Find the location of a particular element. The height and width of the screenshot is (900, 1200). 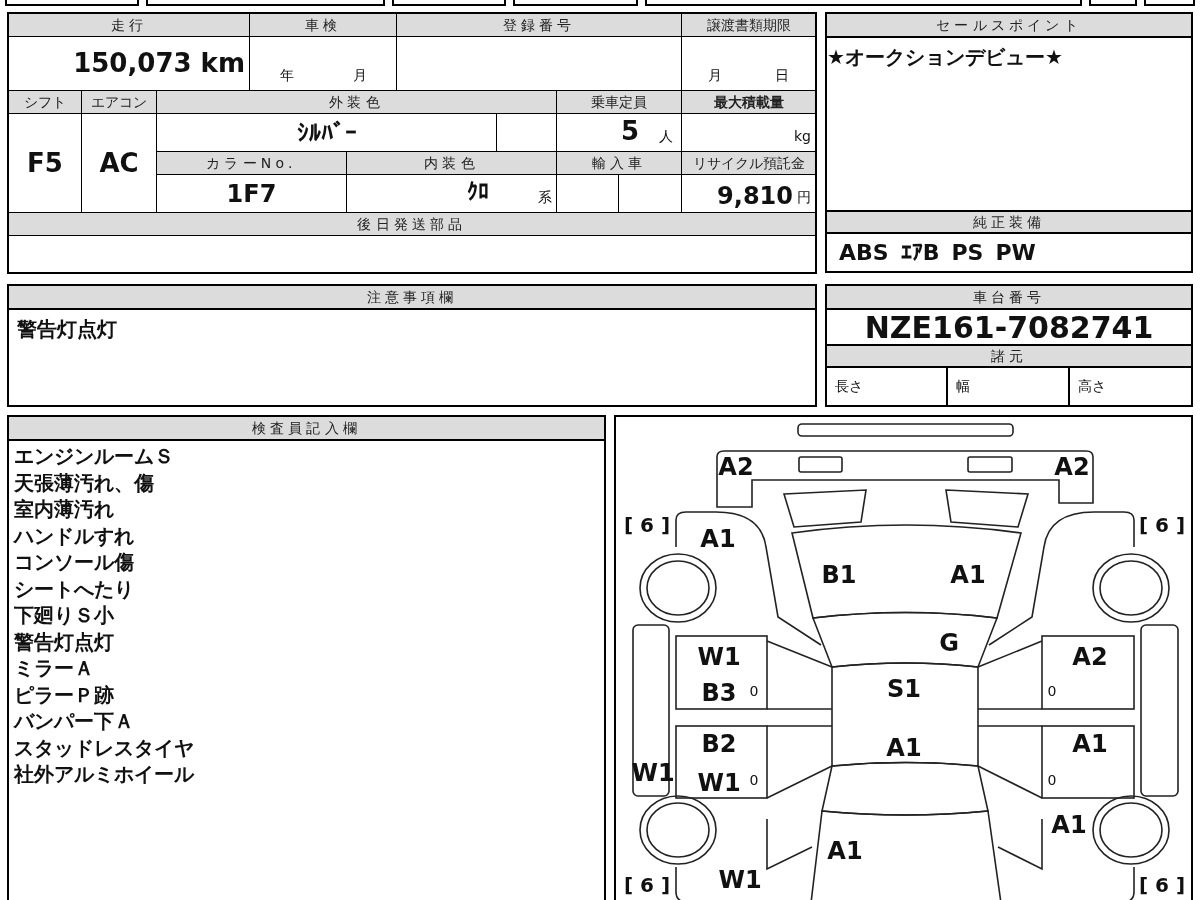

field-label: 車台番号 is located at coordinates (1009, 298).